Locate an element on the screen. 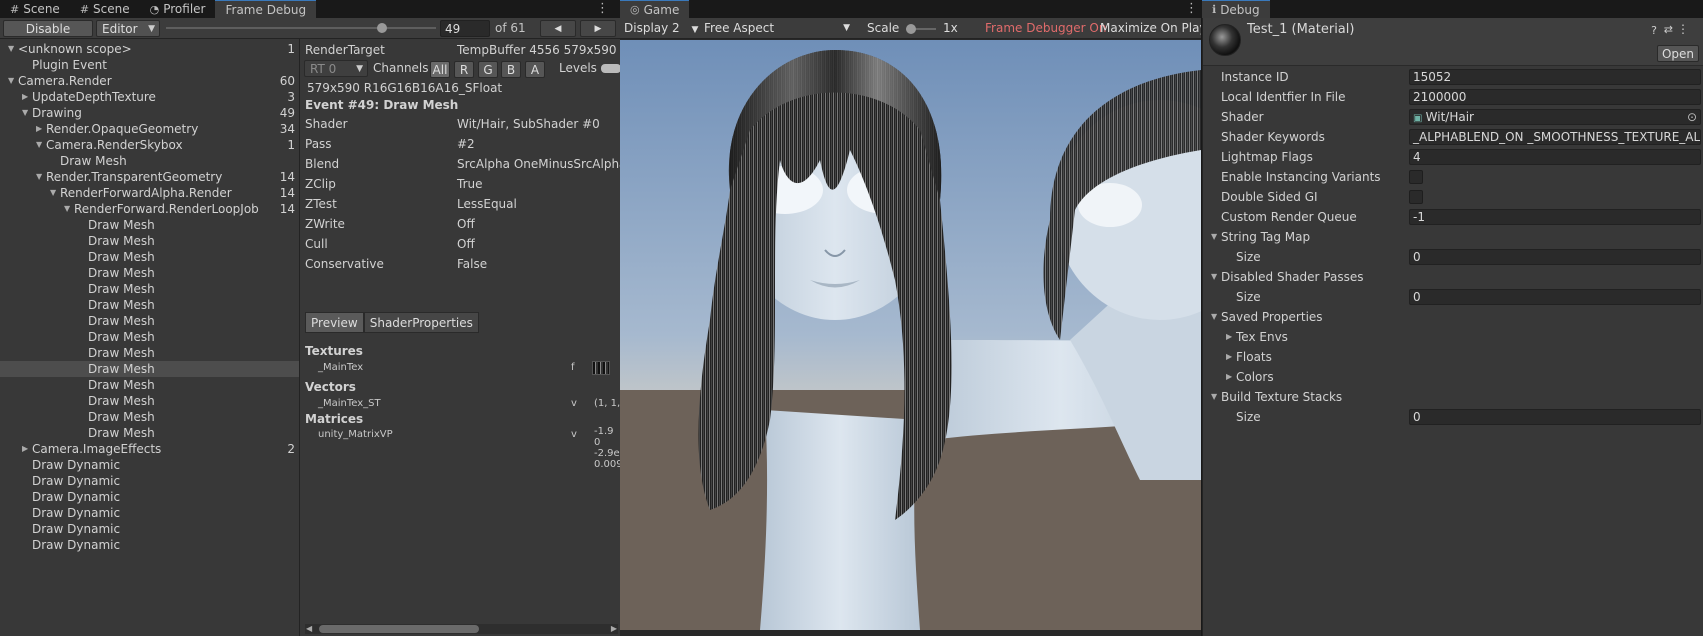 This screenshot has height=636, width=1703. disable-button: Disable is located at coordinates (48, 28).